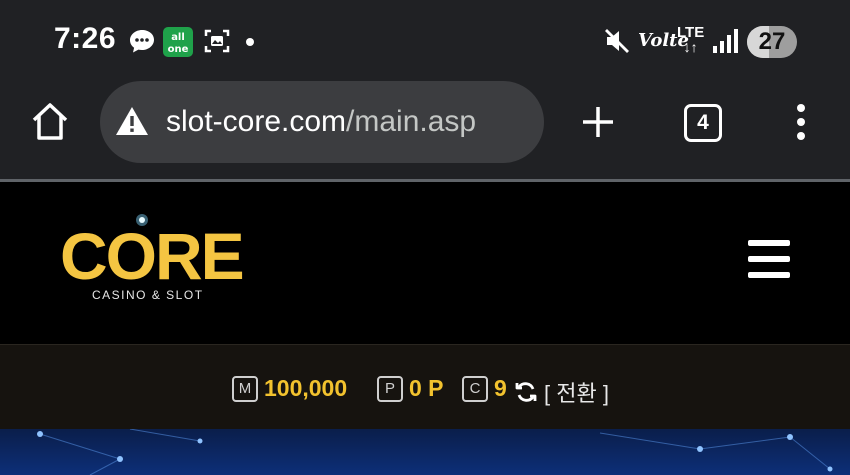  I want to click on signal-icon, so click(725, 43).